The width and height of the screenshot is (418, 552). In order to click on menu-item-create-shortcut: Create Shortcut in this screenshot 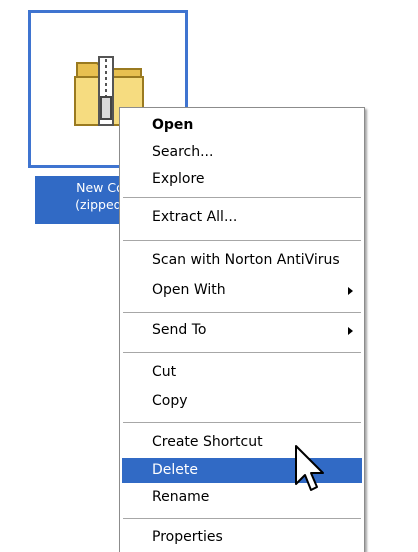, I will do `click(242, 442)`.